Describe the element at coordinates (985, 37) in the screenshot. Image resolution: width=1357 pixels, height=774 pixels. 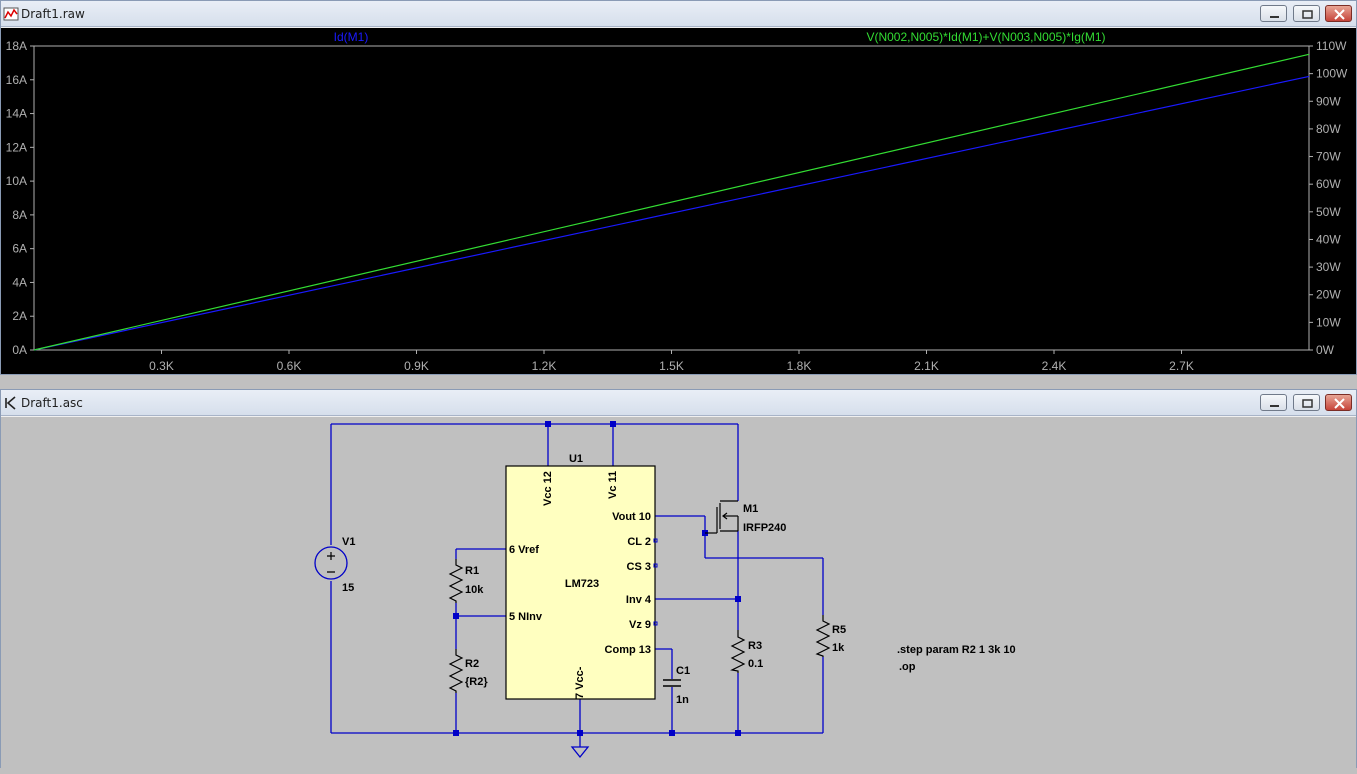
I see `trace-label-power: V(N002,N005)*Id(M1)+V(N003,N005)*Ig(M1)` at that location.